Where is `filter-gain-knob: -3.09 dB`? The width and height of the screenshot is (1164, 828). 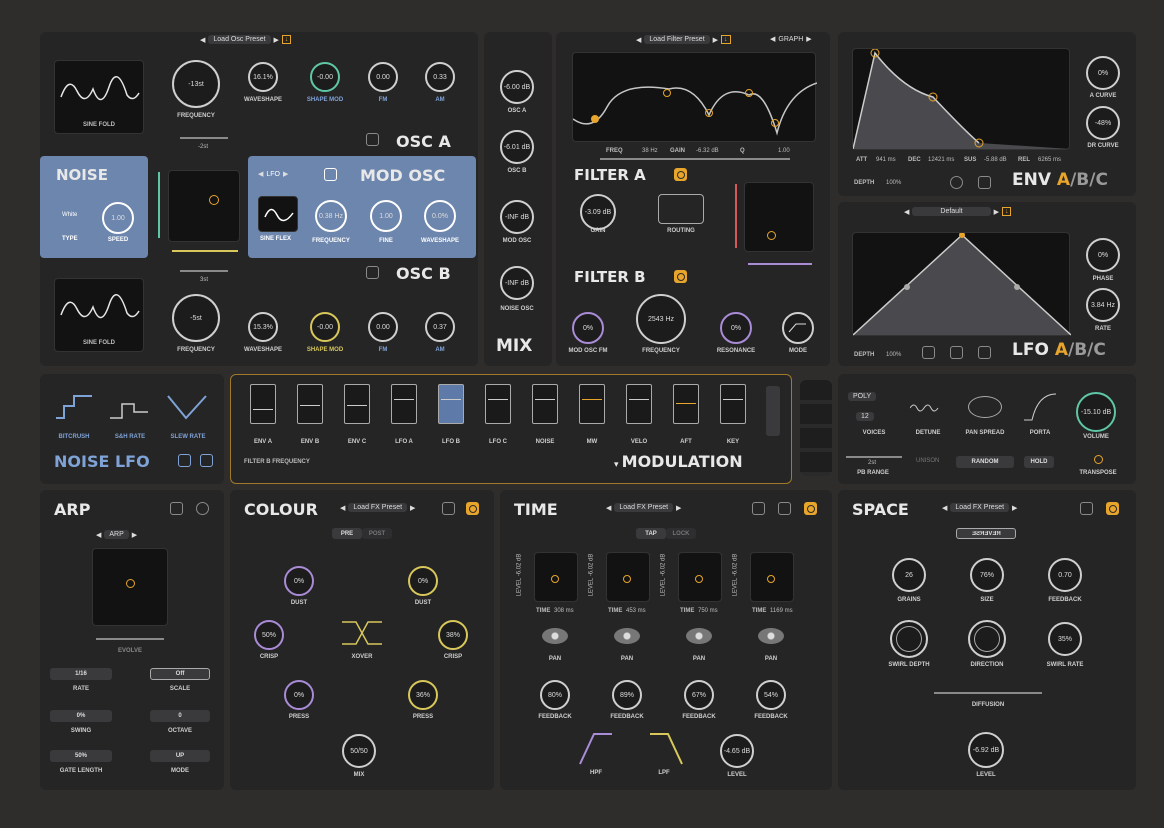 filter-gain-knob: -3.09 dB is located at coordinates (598, 212).